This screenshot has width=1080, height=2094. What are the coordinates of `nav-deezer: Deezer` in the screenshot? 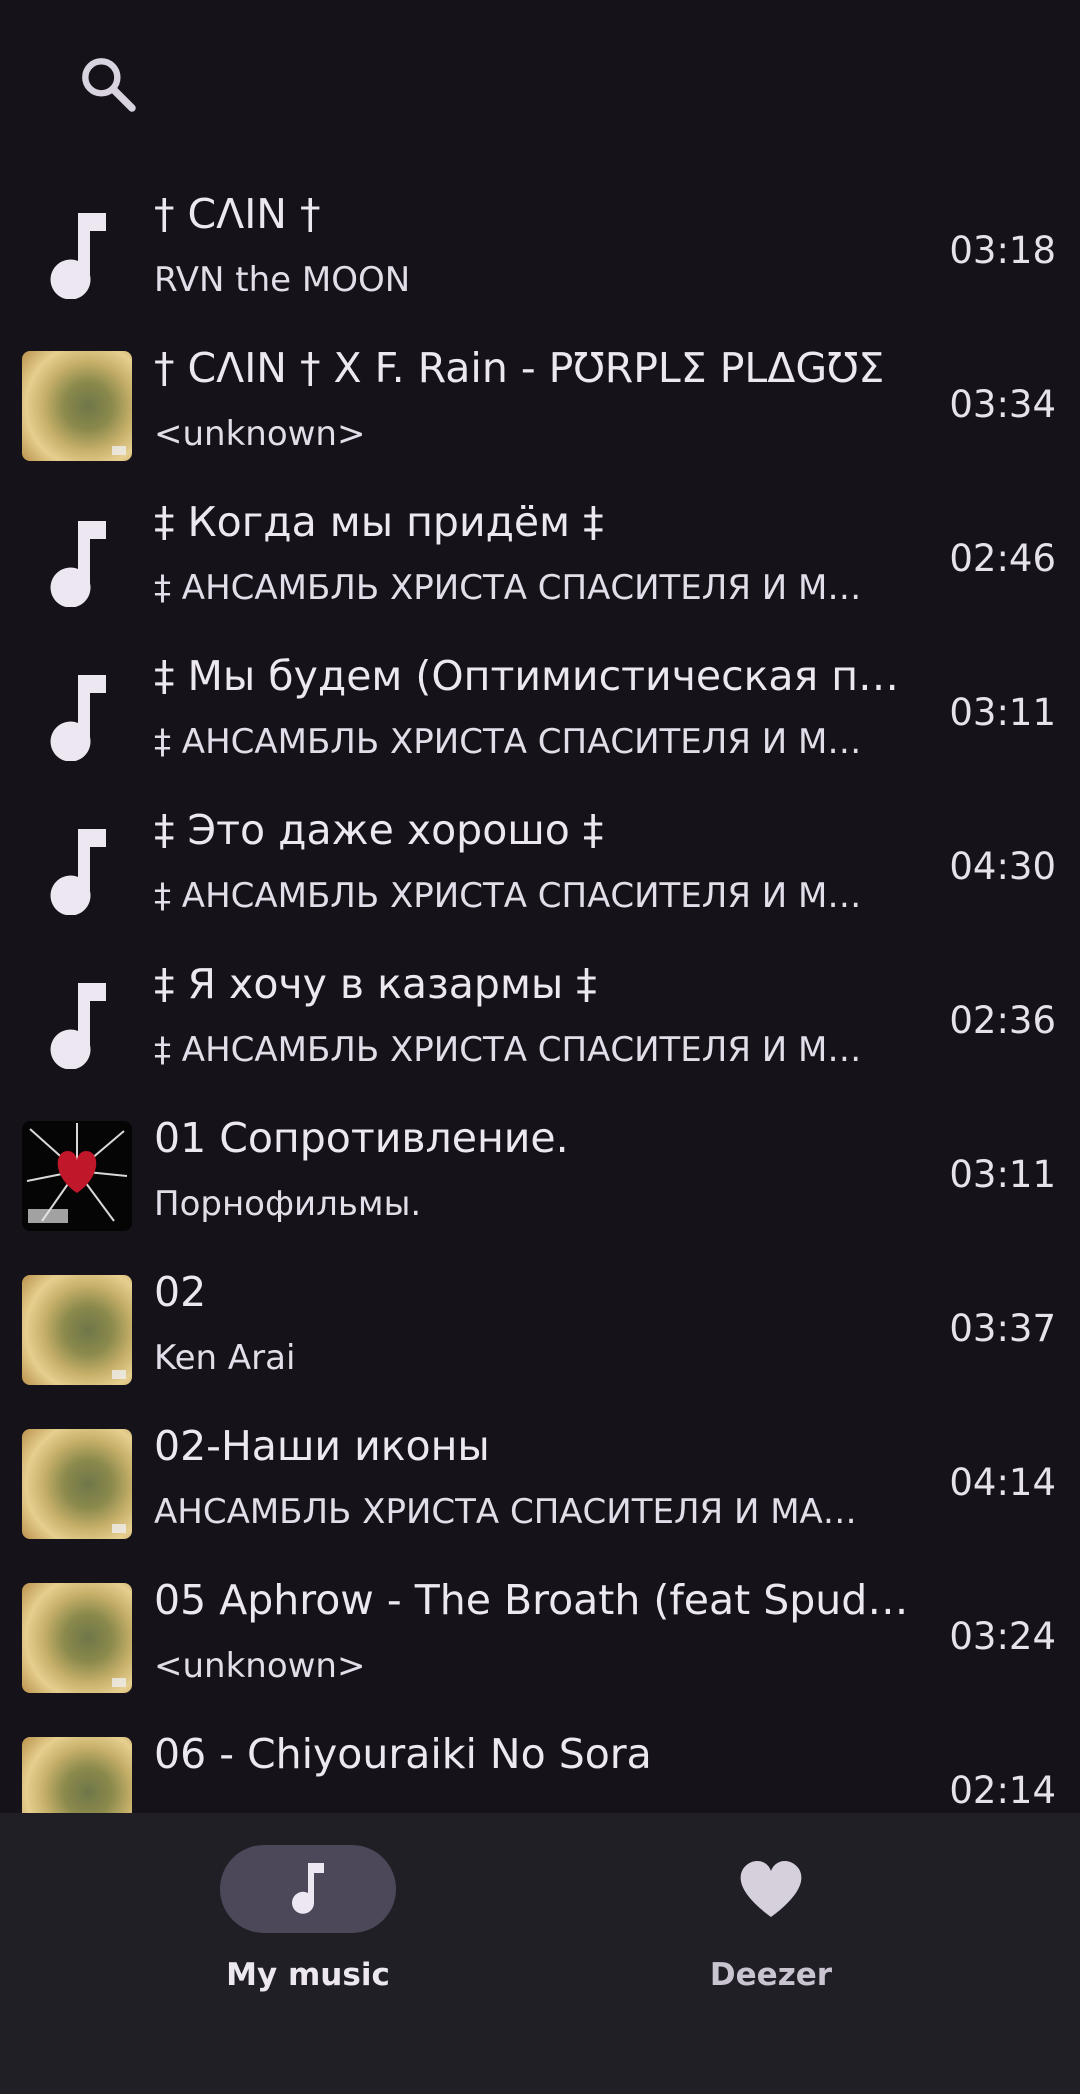 It's located at (771, 1935).